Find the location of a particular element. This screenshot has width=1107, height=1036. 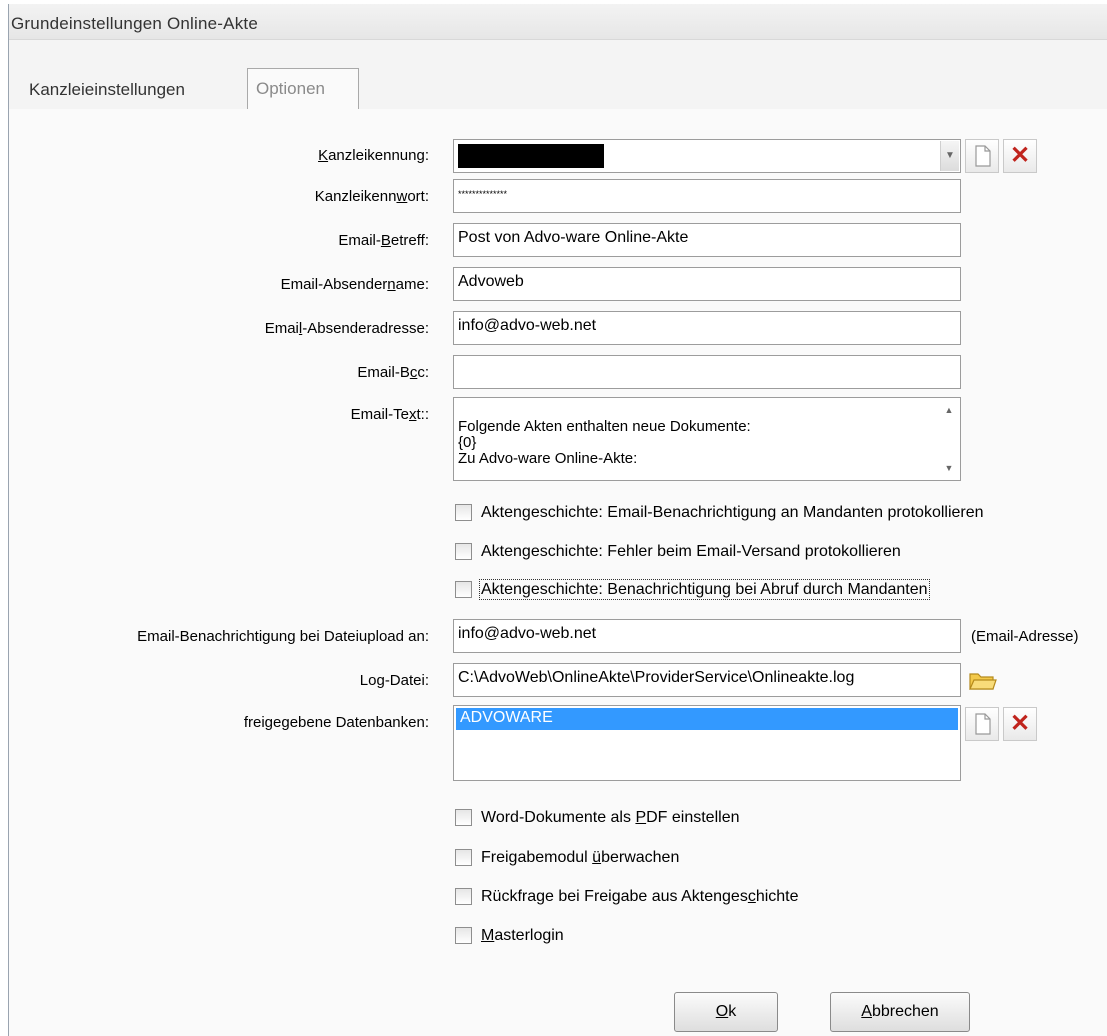

tab-optionen: Optionen is located at coordinates (303, 89).